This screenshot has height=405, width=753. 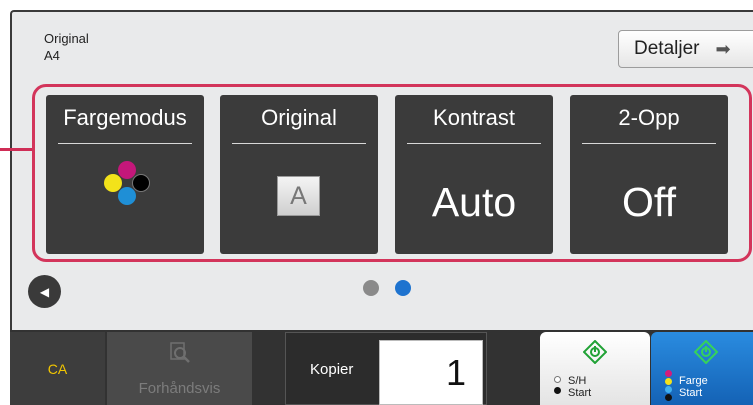 I want to click on cyan-dot, so click(x=668, y=389).